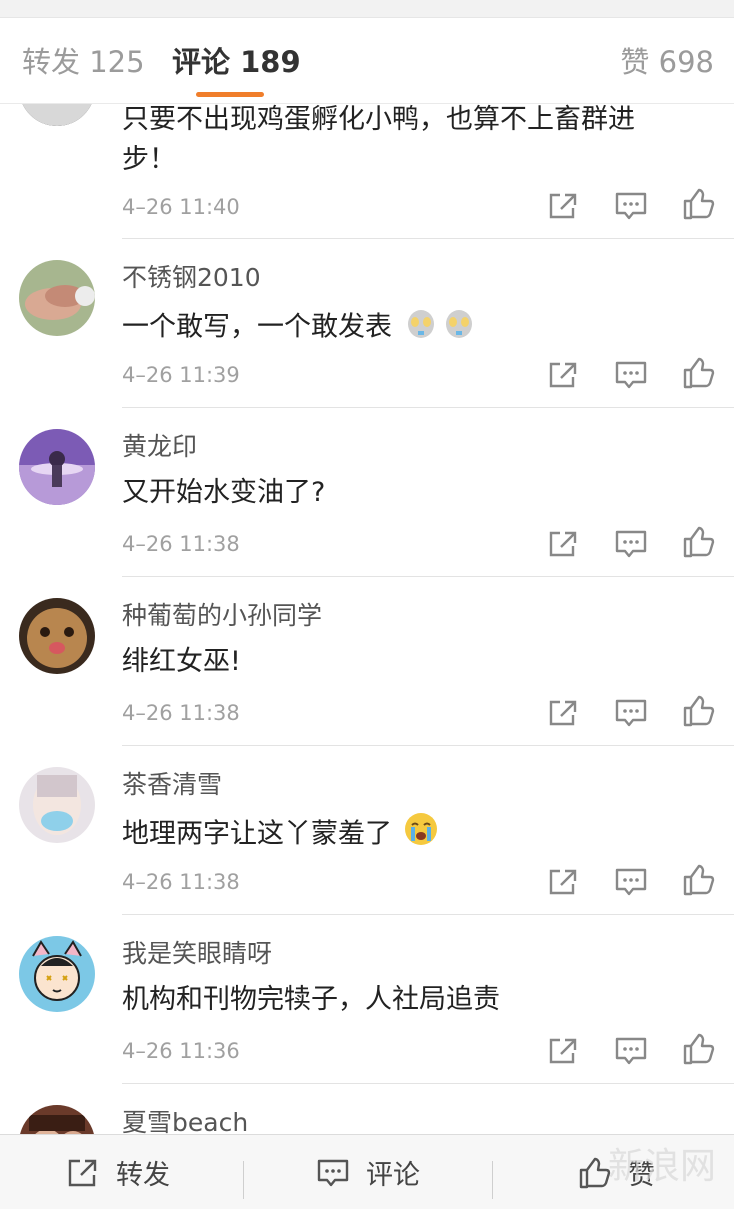 The image size is (734, 1209). What do you see at coordinates (197, 954) in the screenshot?
I see `username: 我是笑眼睛呀` at bounding box center [197, 954].